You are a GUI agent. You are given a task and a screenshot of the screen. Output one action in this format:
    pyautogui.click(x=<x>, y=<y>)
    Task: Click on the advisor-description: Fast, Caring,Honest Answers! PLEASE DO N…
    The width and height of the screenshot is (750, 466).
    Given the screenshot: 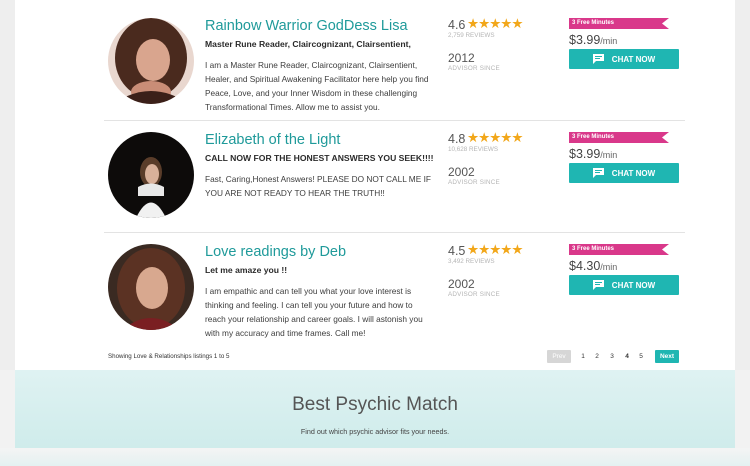 What is the action you would take?
    pyautogui.click(x=318, y=186)
    